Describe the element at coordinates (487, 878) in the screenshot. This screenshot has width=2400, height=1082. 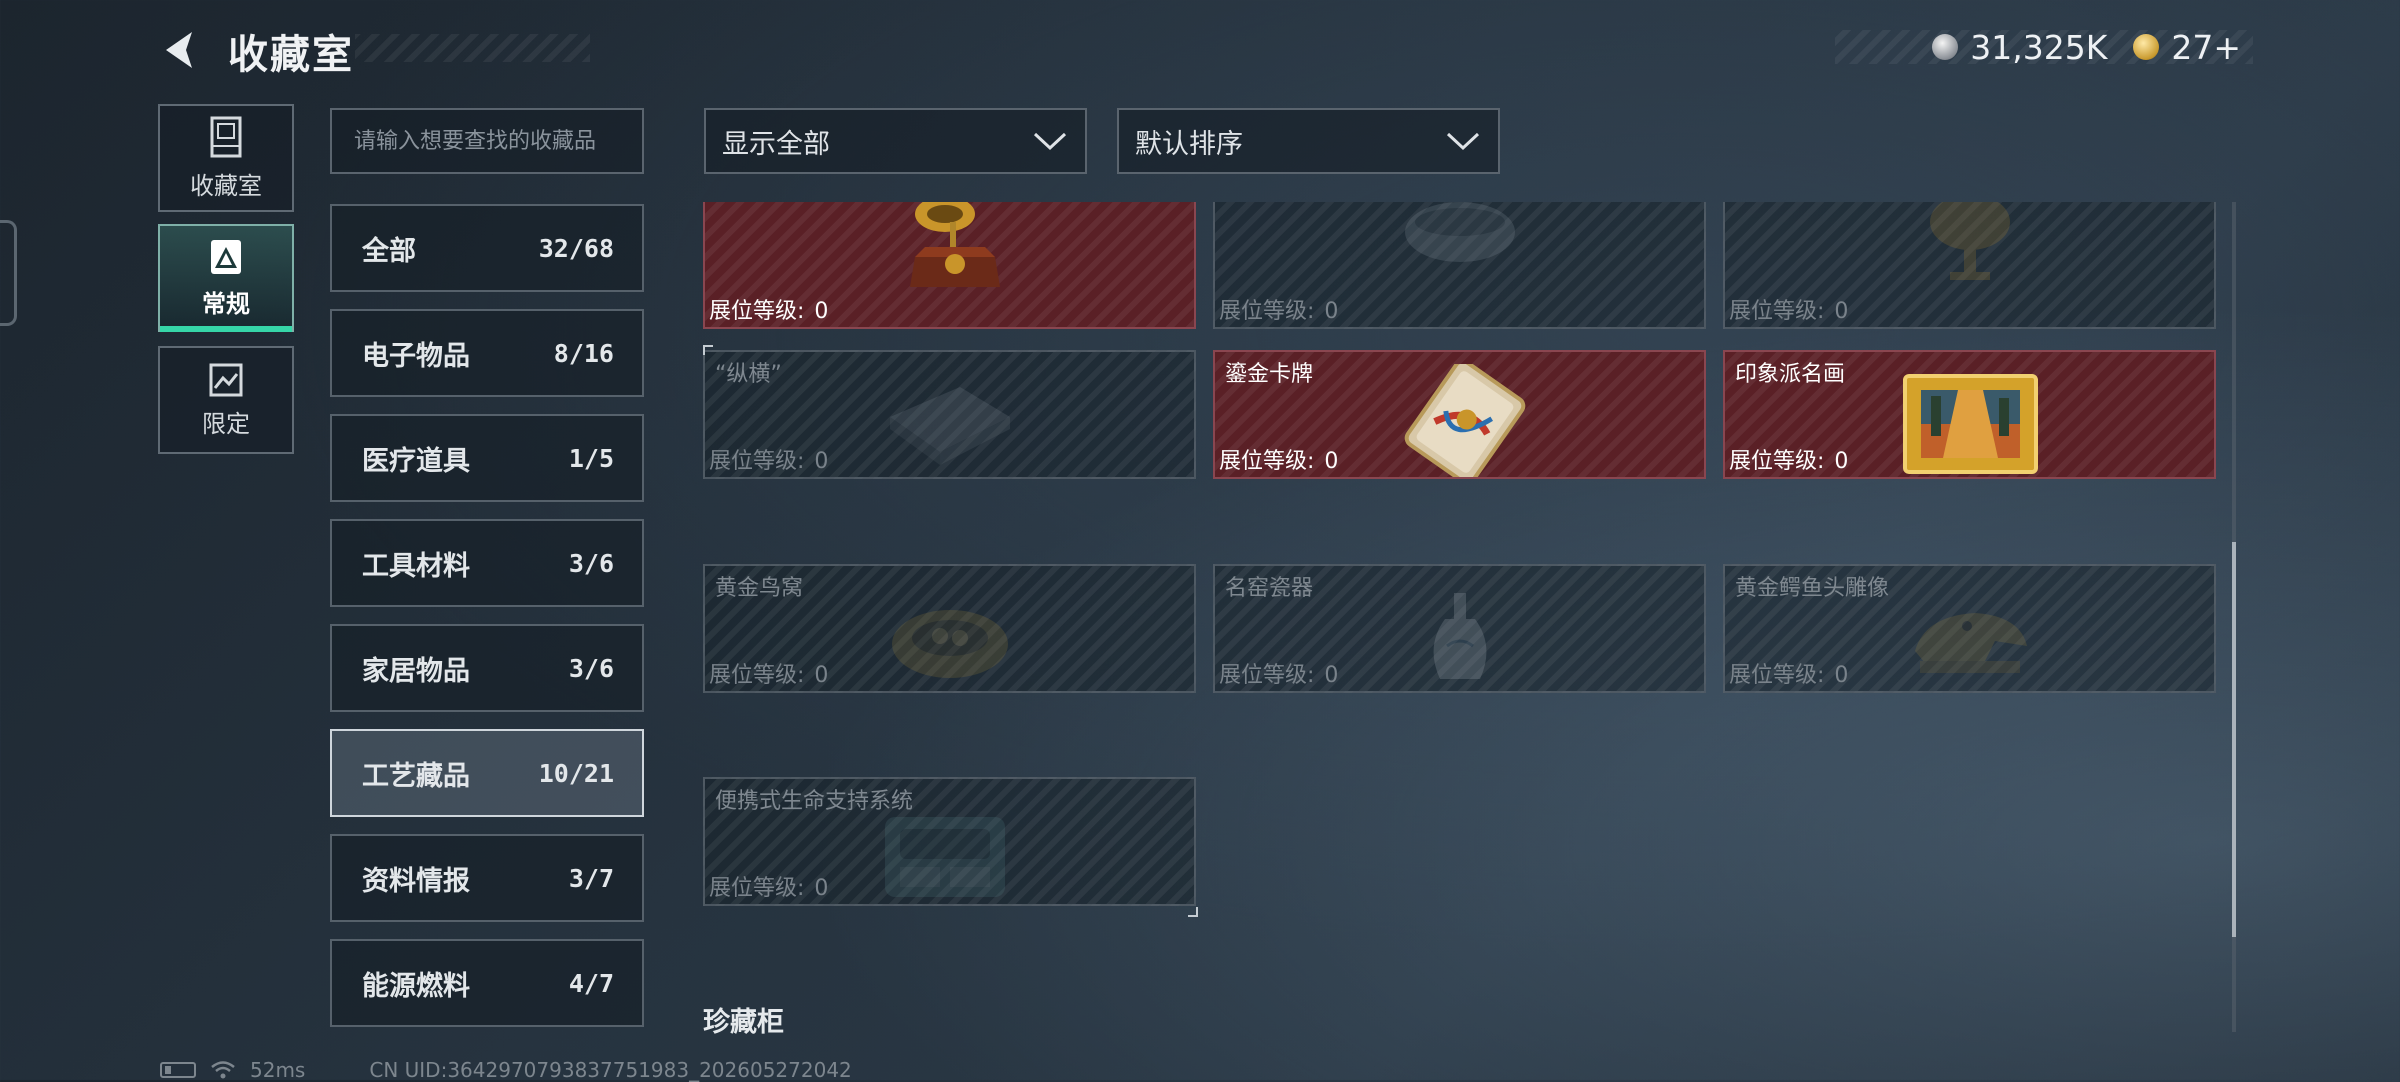
I see `category-intel: 资料情报 3/7` at that location.